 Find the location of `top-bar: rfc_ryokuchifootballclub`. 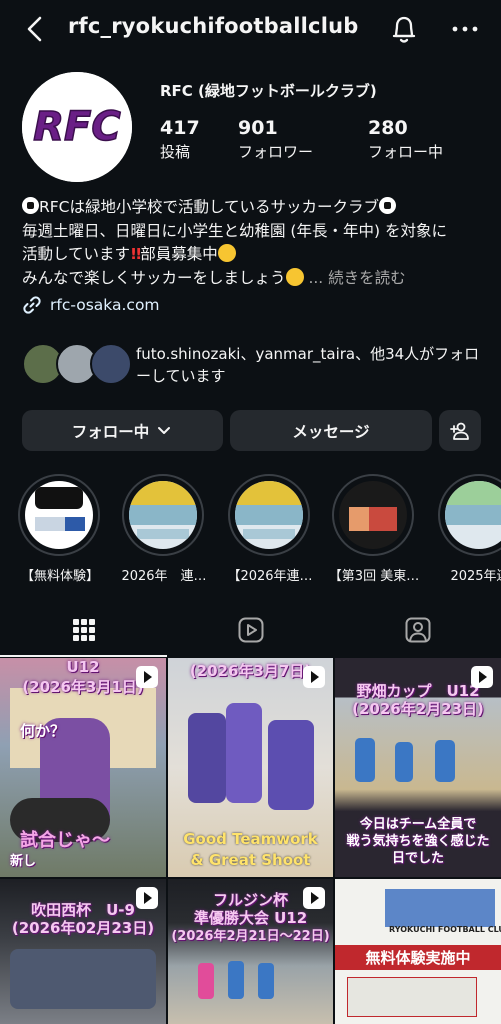

top-bar: rfc_ryokuchifootballclub is located at coordinates (250, 29).